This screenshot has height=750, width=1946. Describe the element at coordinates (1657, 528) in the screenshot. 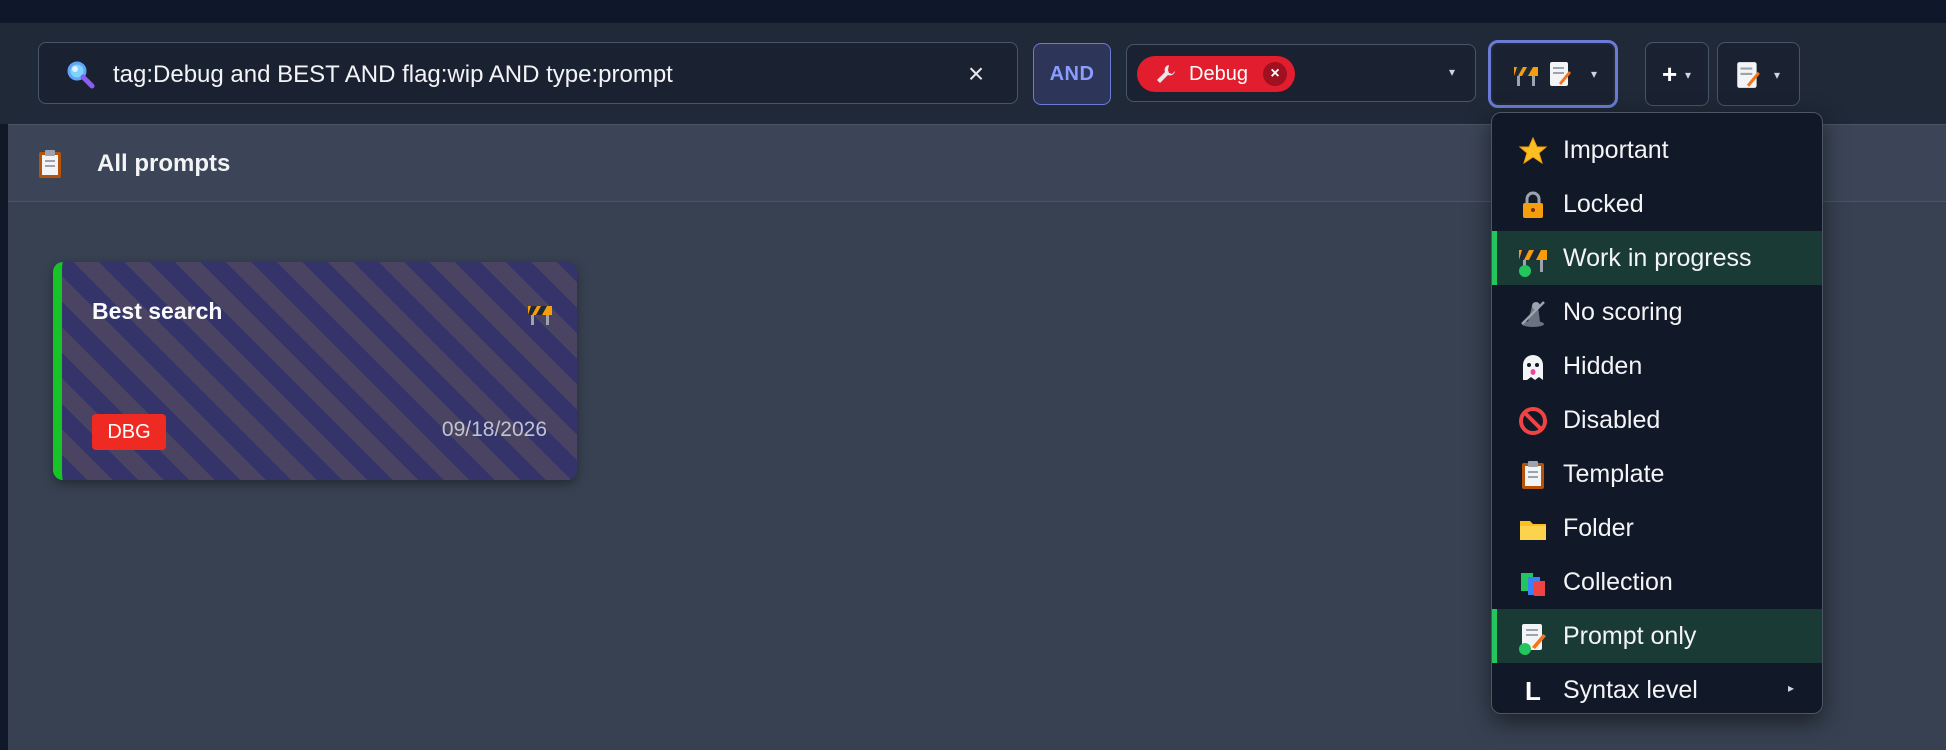

I see `menu-item-folder: Folder` at that location.